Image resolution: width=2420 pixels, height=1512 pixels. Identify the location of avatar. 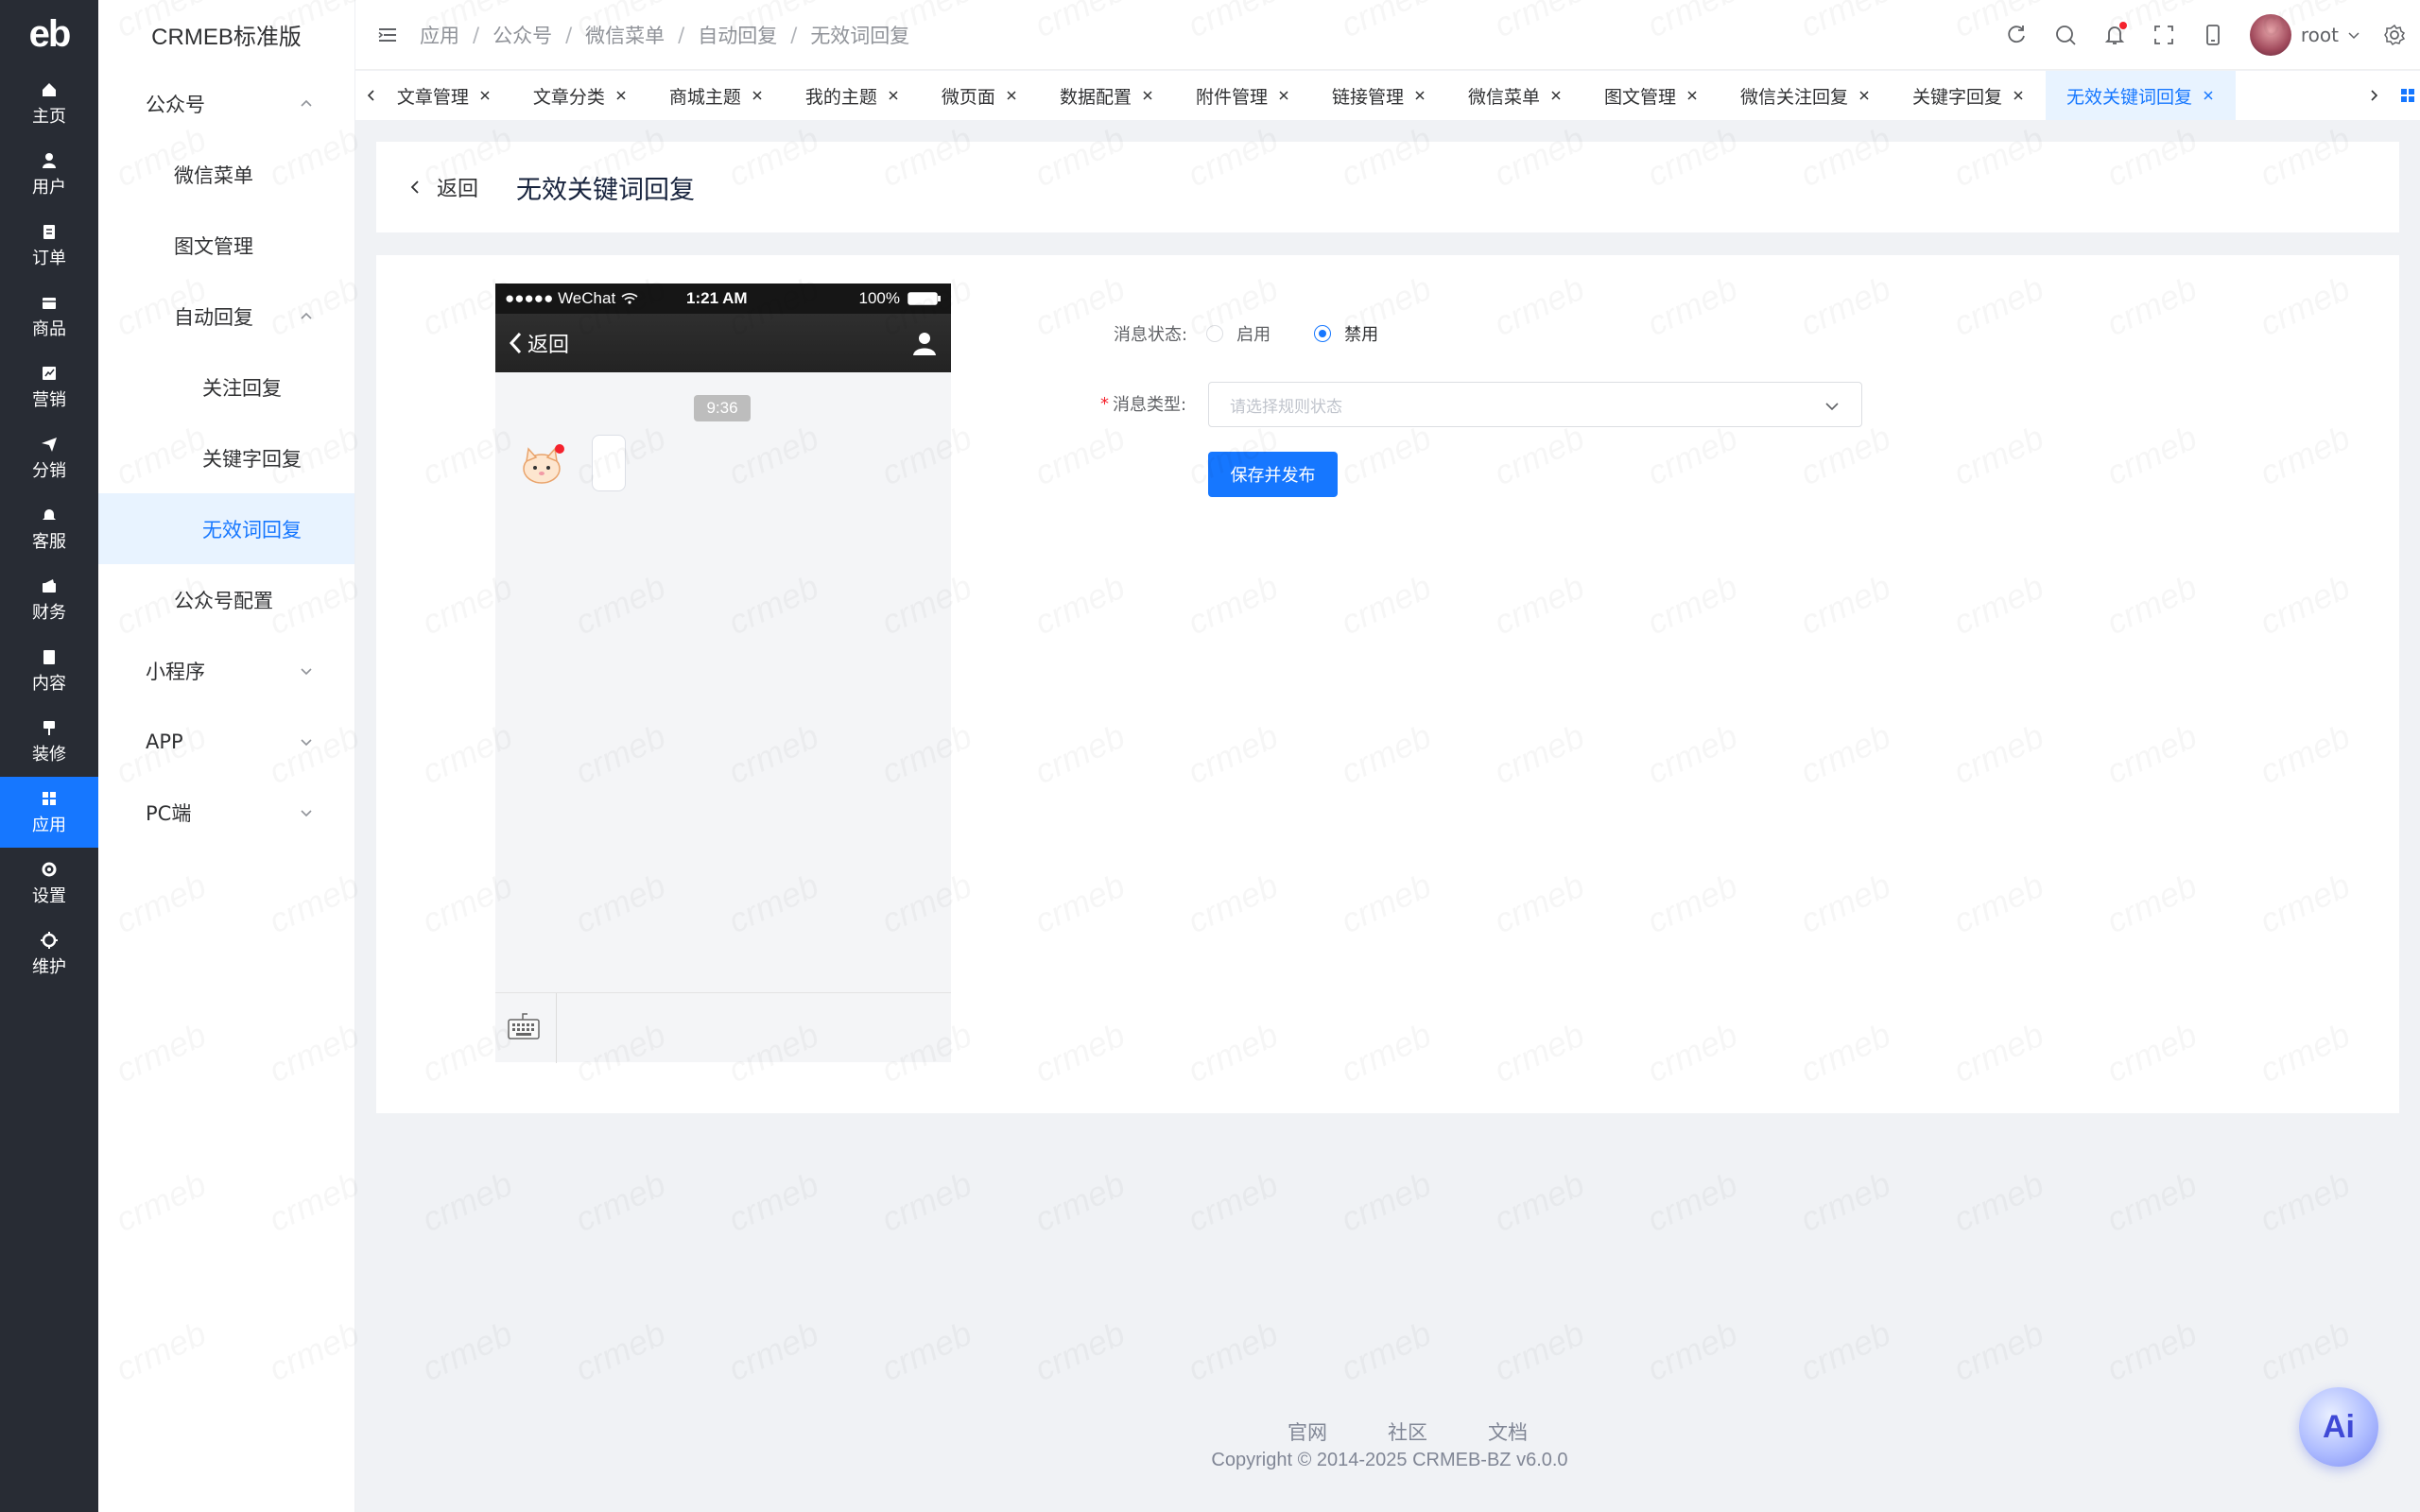
(2270, 35).